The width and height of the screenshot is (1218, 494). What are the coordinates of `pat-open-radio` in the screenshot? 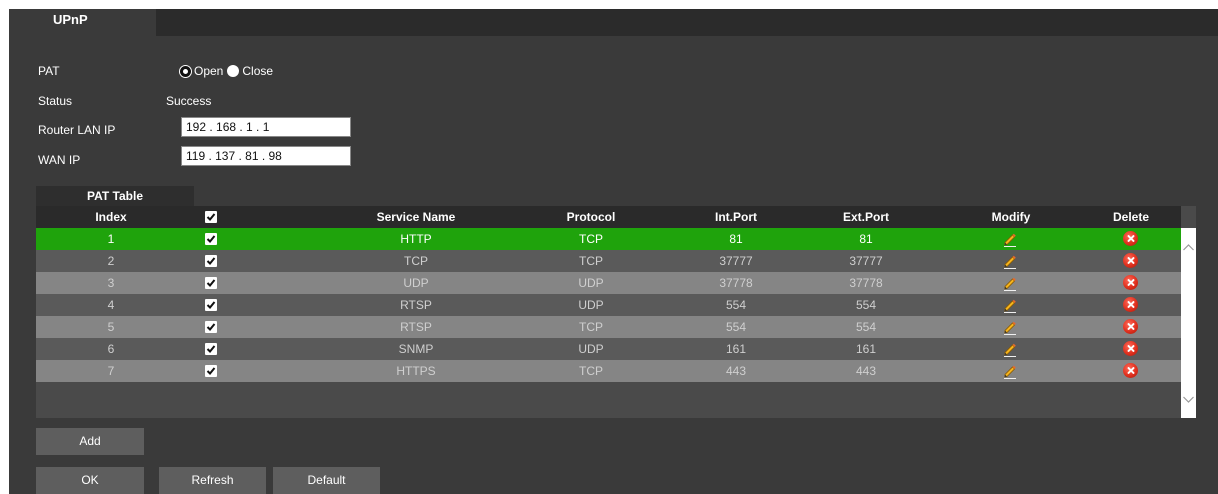 It's located at (185, 71).